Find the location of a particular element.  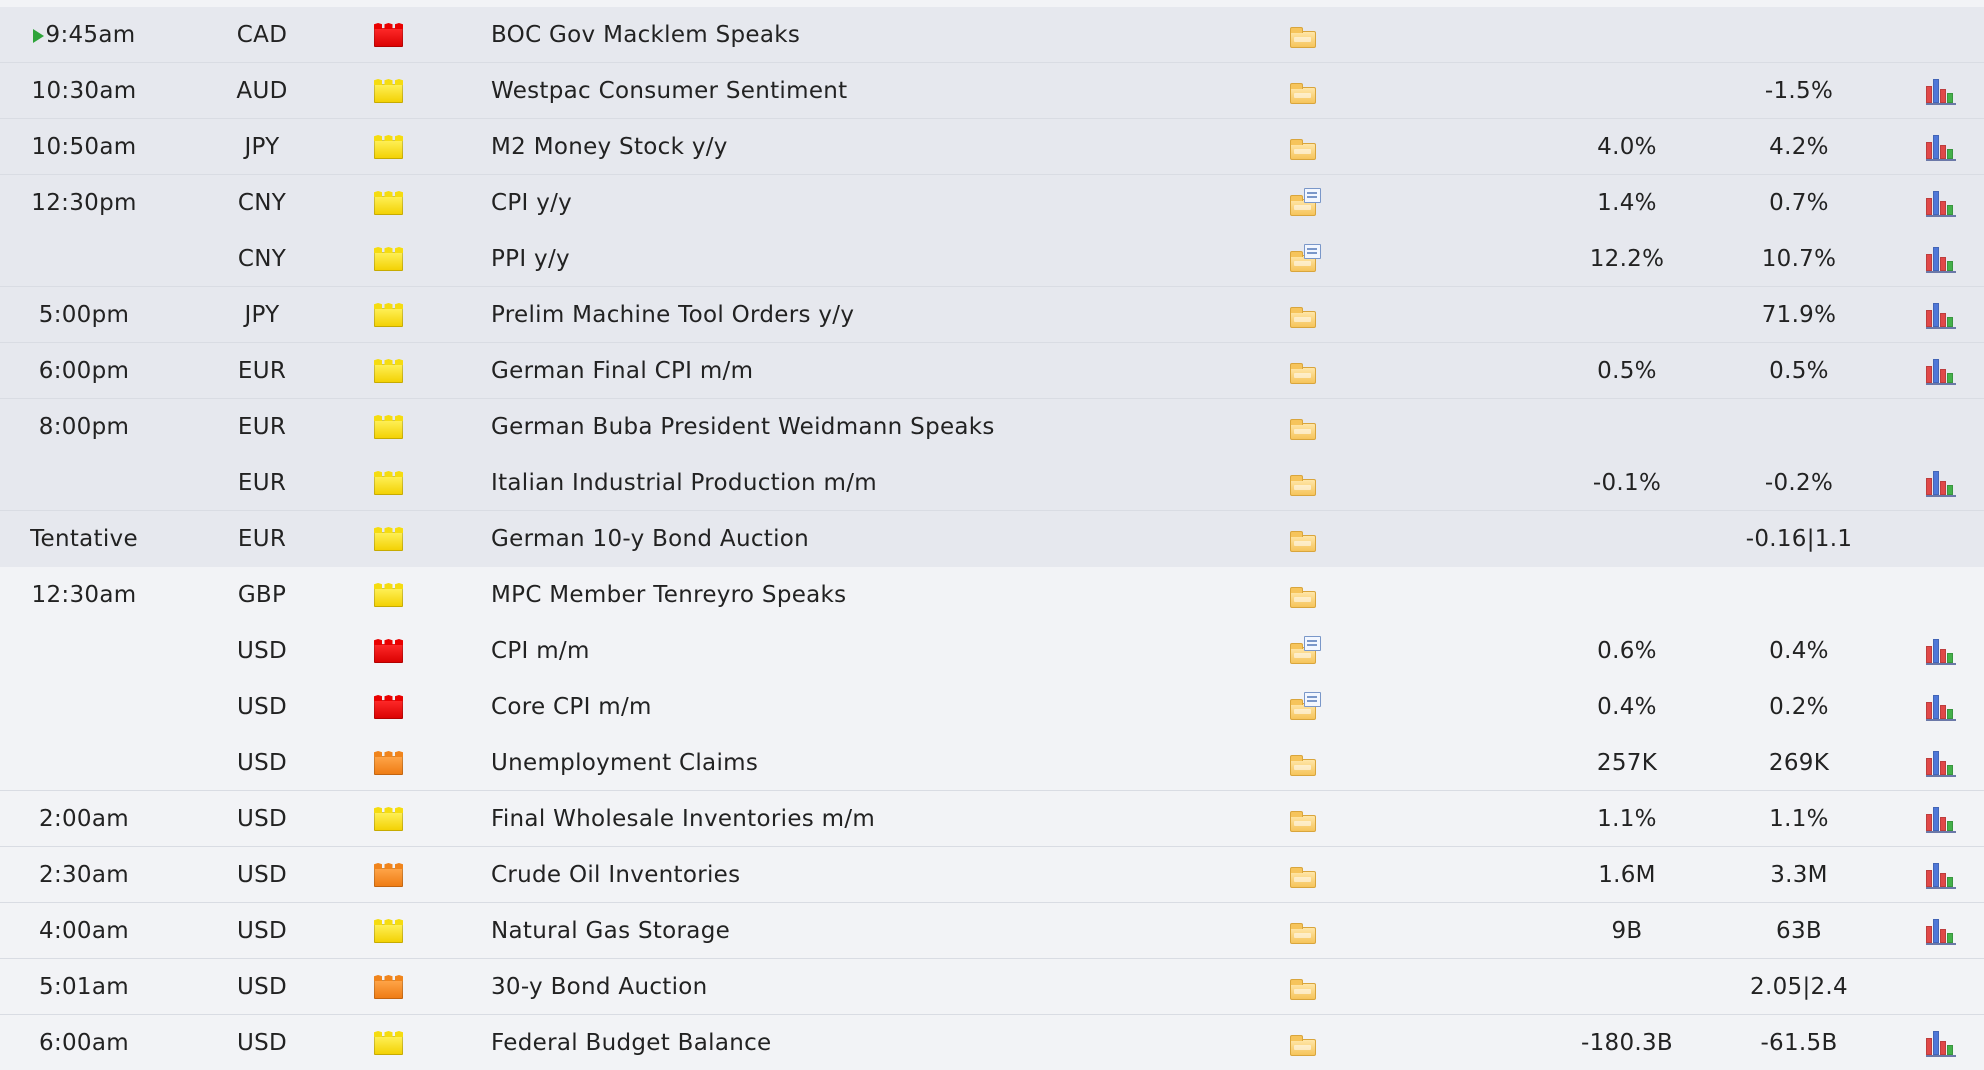

event-title: CPI y/y is located at coordinates (881, 203).